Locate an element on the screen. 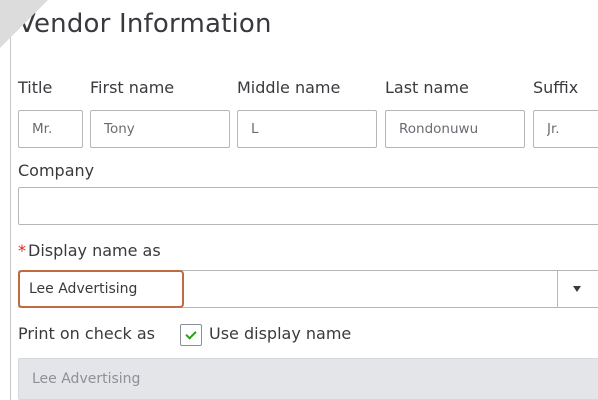 The image size is (598, 400). company-input is located at coordinates (308, 206).